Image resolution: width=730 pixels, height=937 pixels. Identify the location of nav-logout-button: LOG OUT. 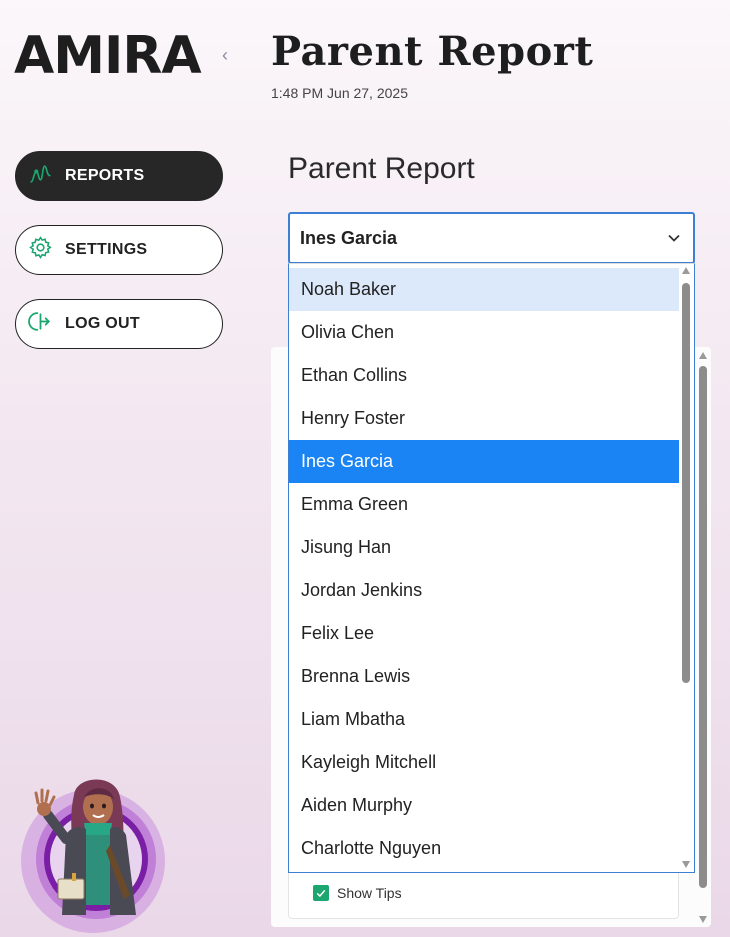
(119, 324).